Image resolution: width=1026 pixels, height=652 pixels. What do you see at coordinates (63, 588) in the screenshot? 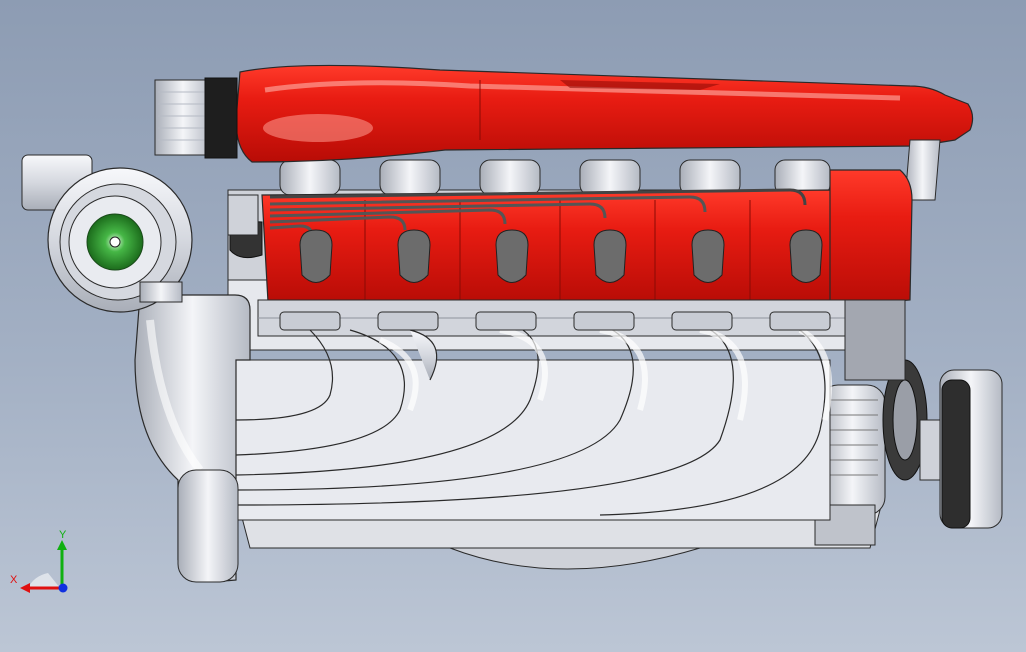
I see `z-axis-dot` at bounding box center [63, 588].